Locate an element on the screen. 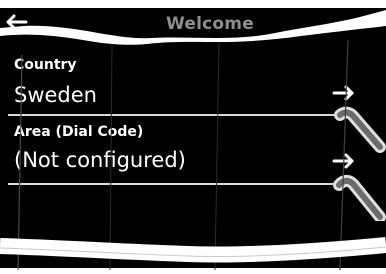  area-value: (Not configured) is located at coordinates (100, 160).